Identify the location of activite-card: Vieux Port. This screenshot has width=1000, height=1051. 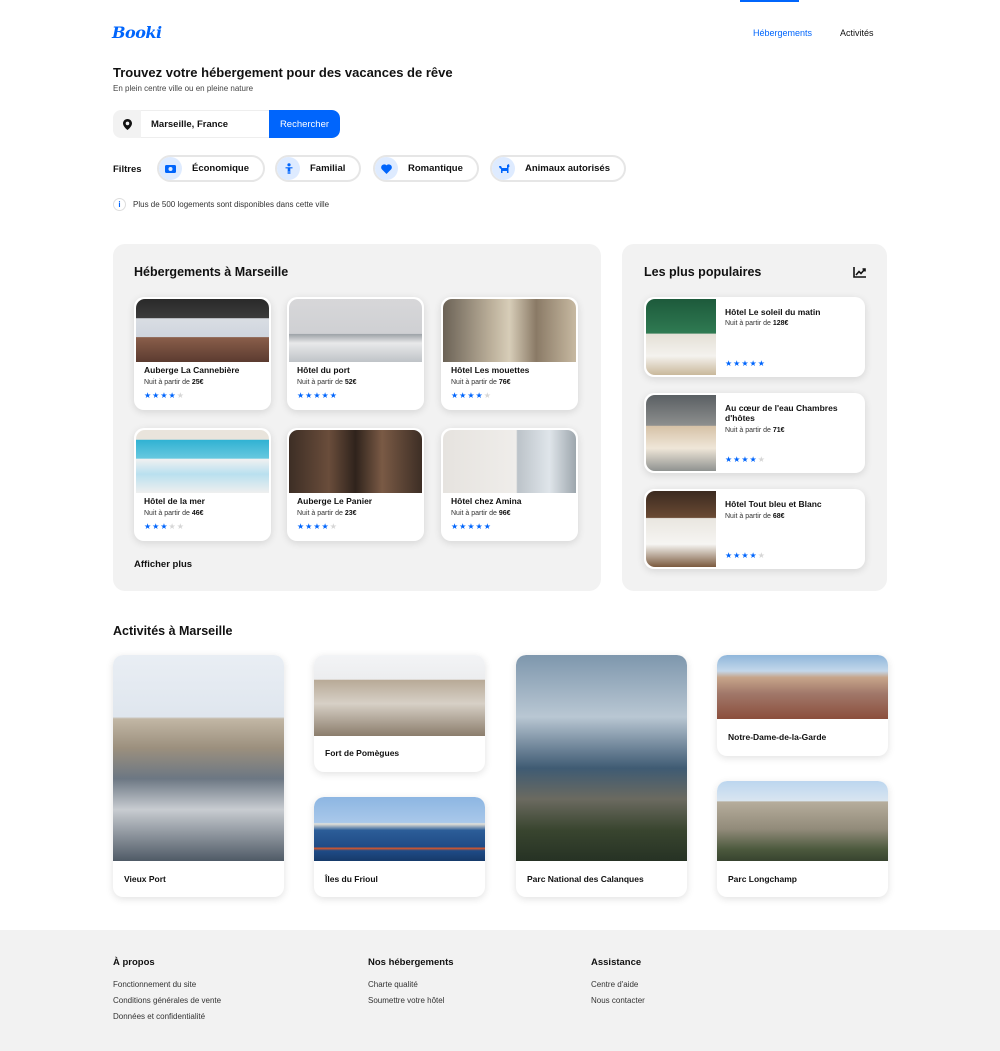
(198, 776).